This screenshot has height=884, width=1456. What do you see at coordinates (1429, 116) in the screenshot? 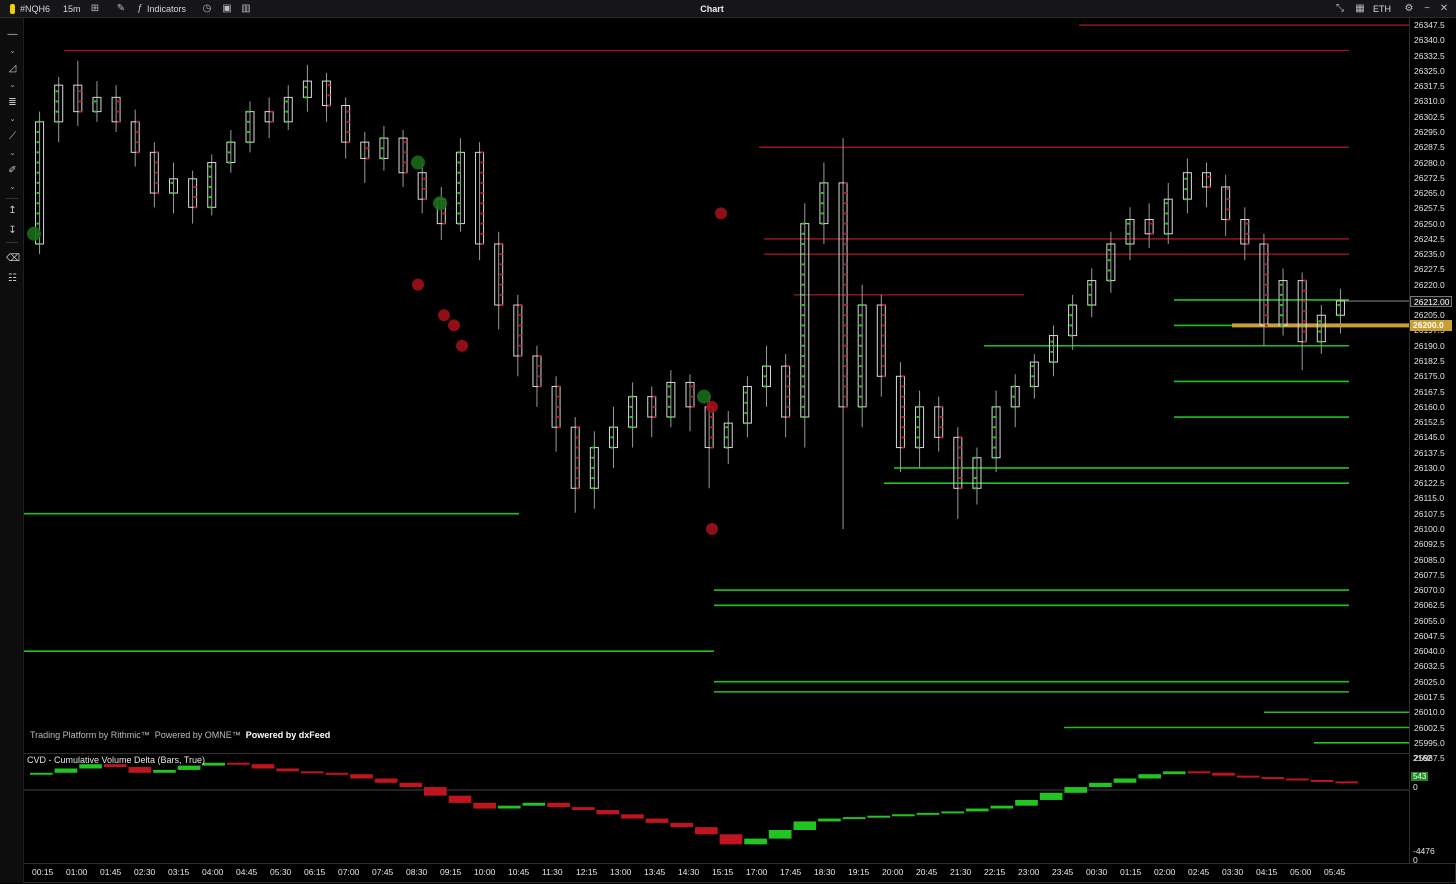
I see `price-tick-label: 26302.5` at bounding box center [1429, 116].